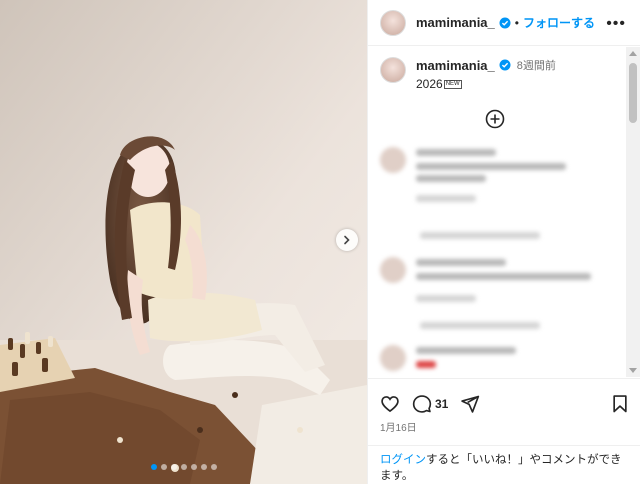  What do you see at coordinates (393, 70) in the screenshot?
I see `caption-avatar` at bounding box center [393, 70].